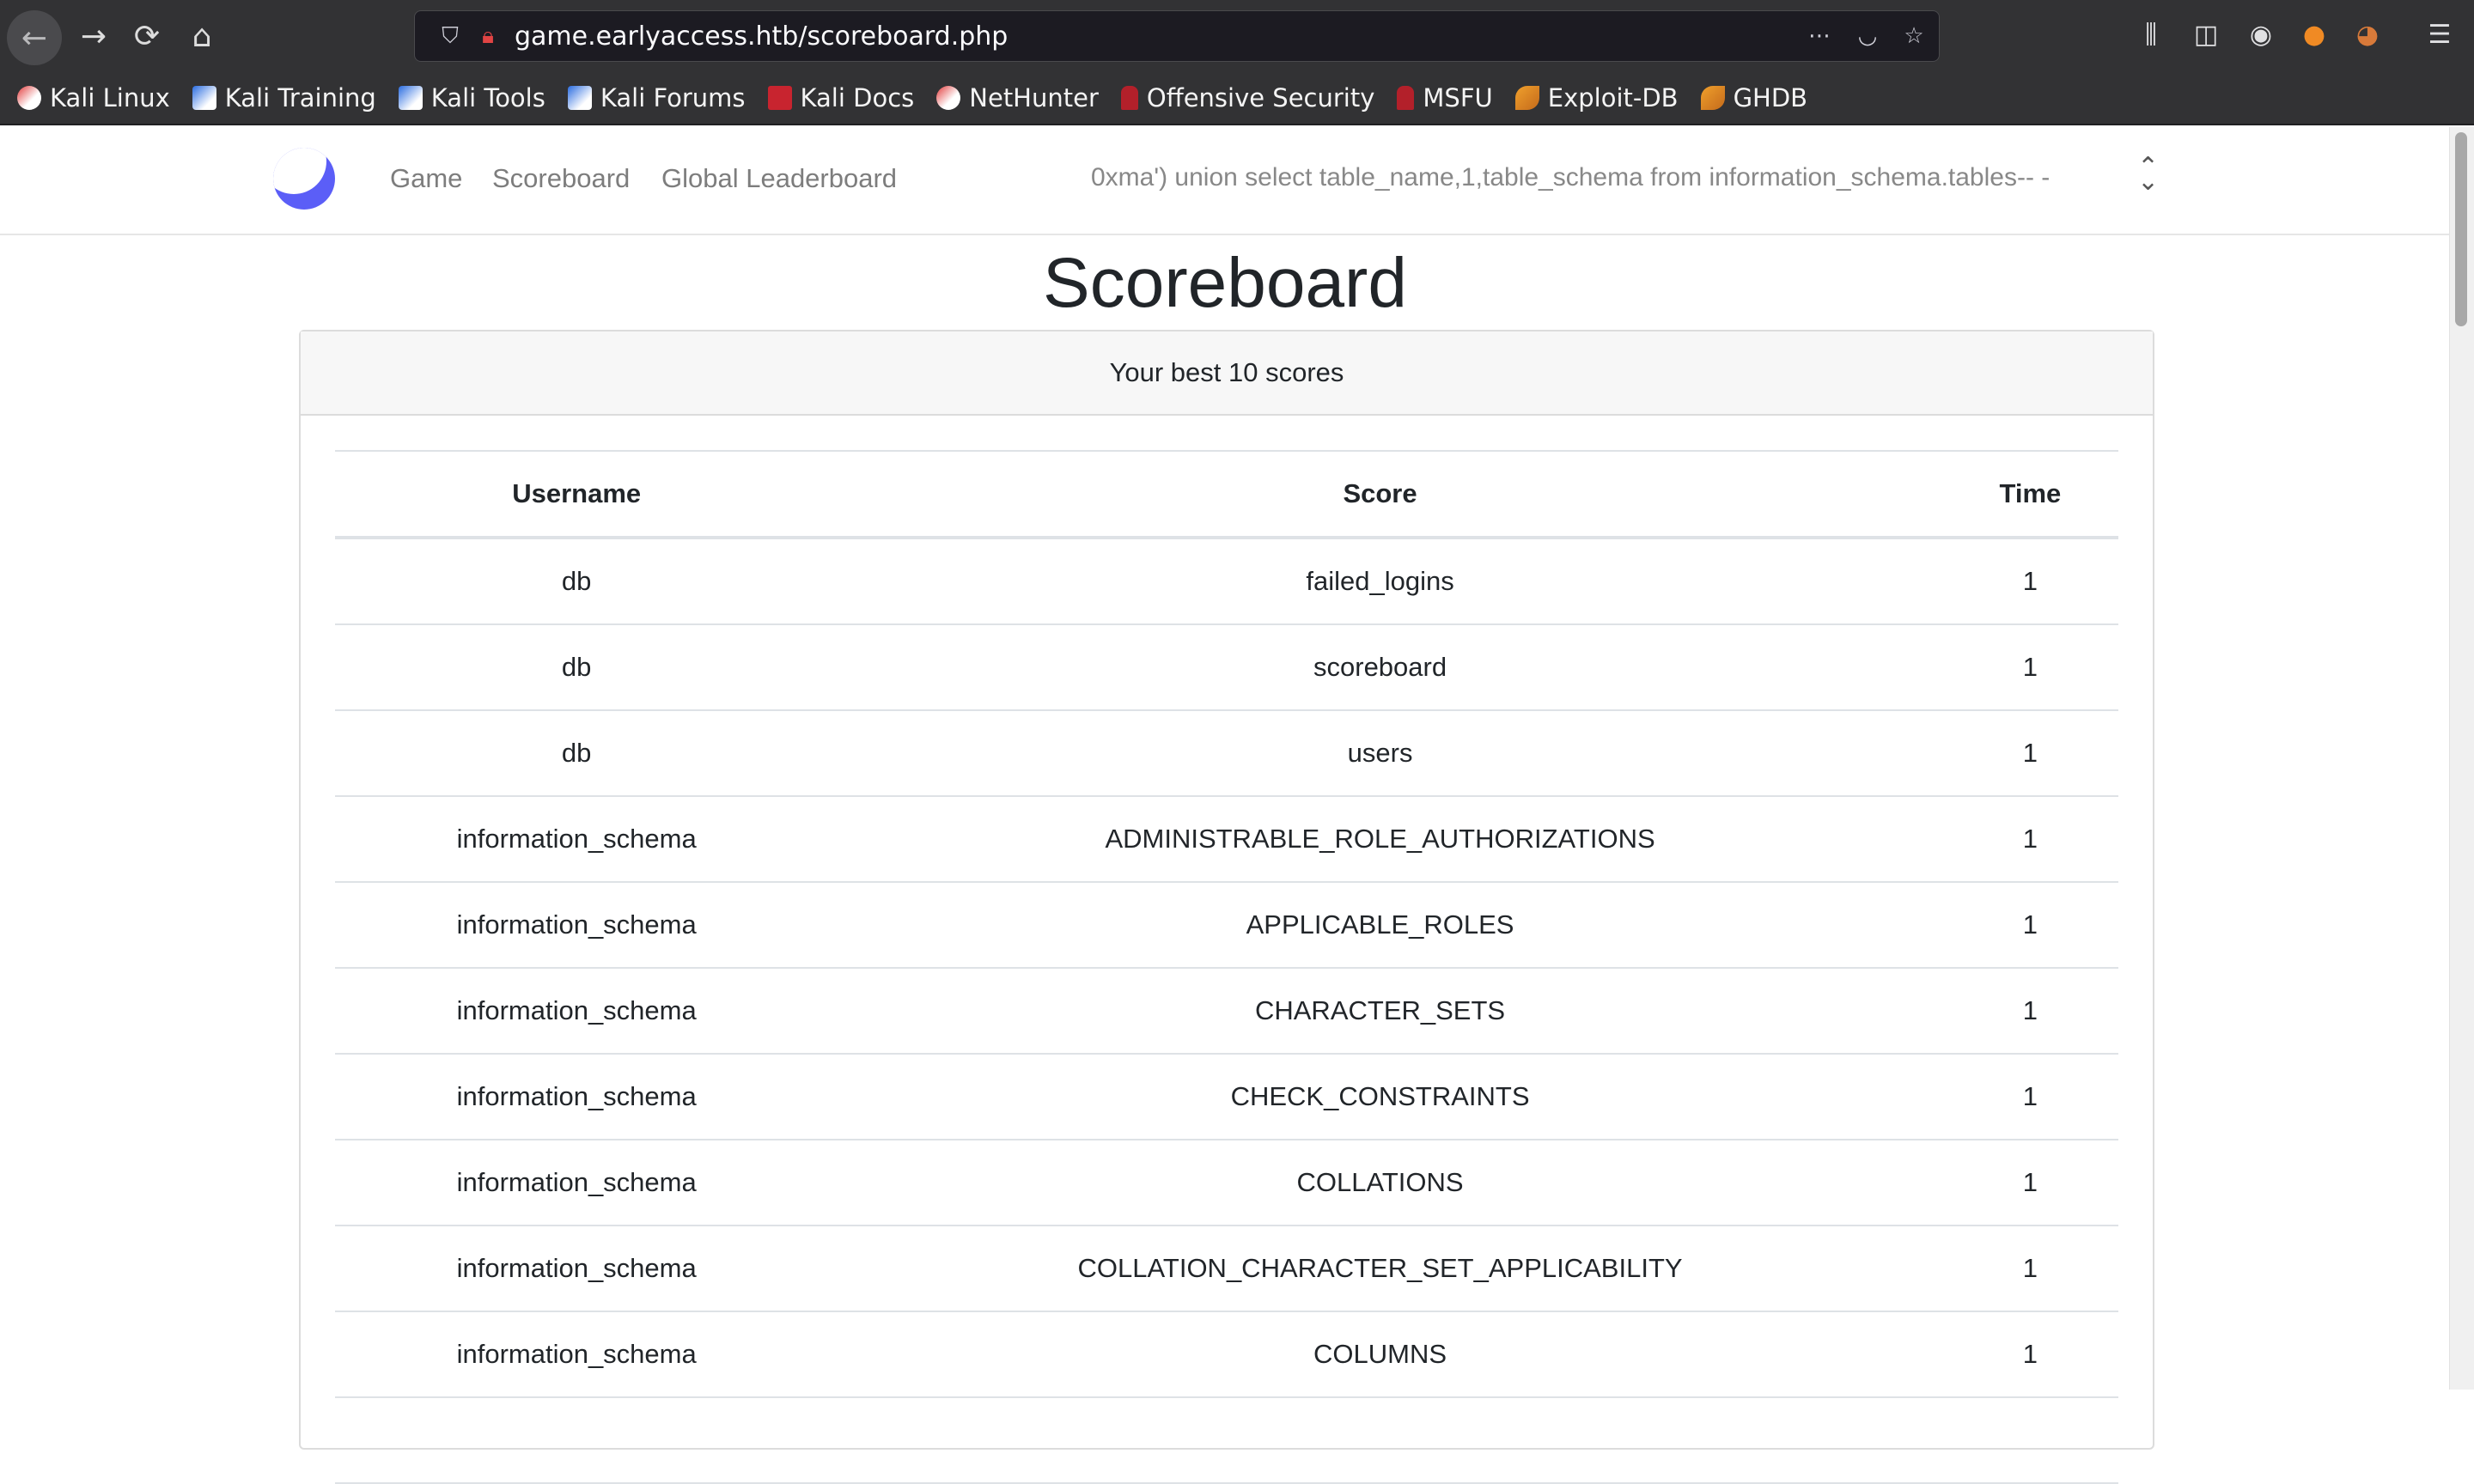  Describe the element at coordinates (426, 178) in the screenshot. I see `nav-link-game: Game` at that location.